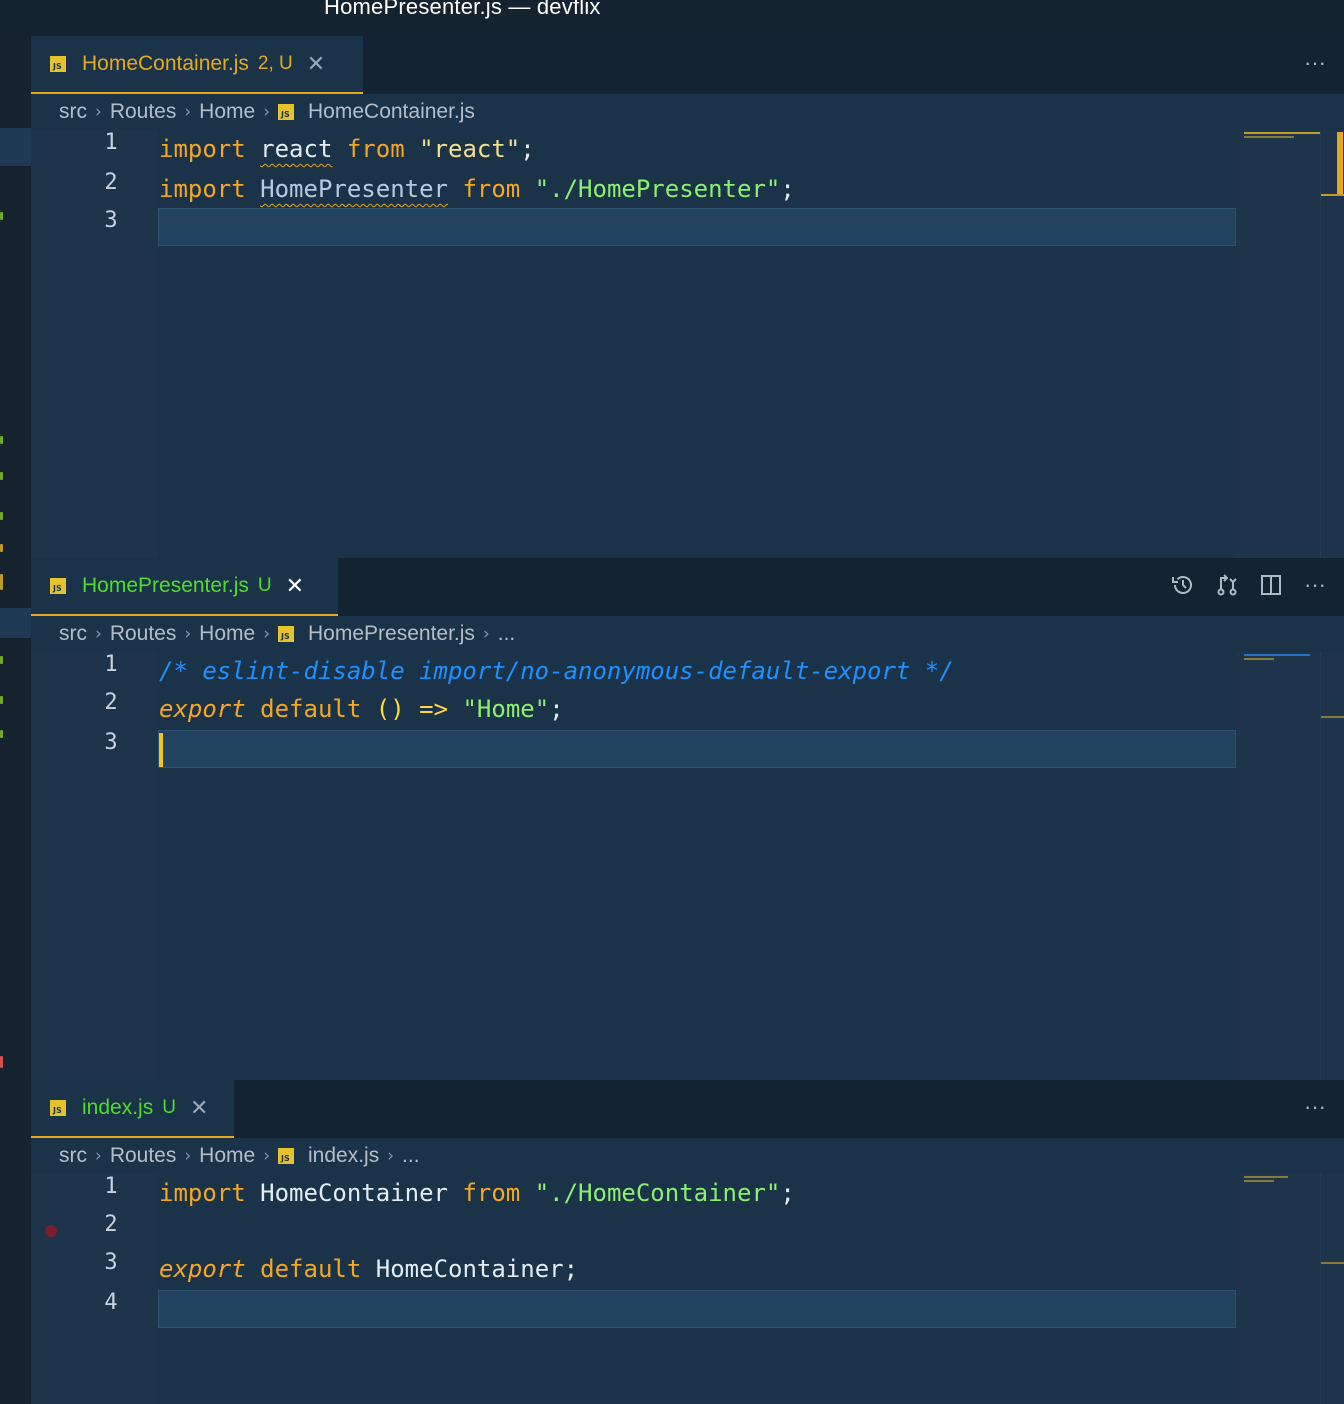  I want to click on line-number: 2, so click(111, 182).